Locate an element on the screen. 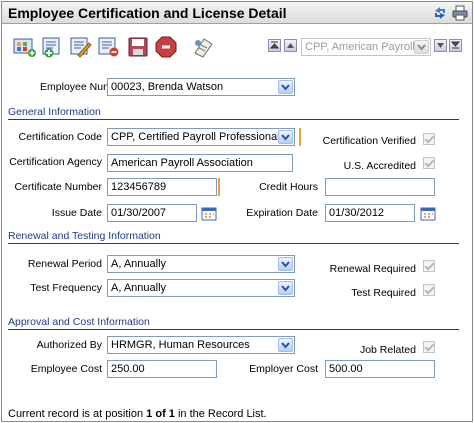 The image size is (474, 423). certification-agency-field: American Payroll Association is located at coordinates (200, 163).